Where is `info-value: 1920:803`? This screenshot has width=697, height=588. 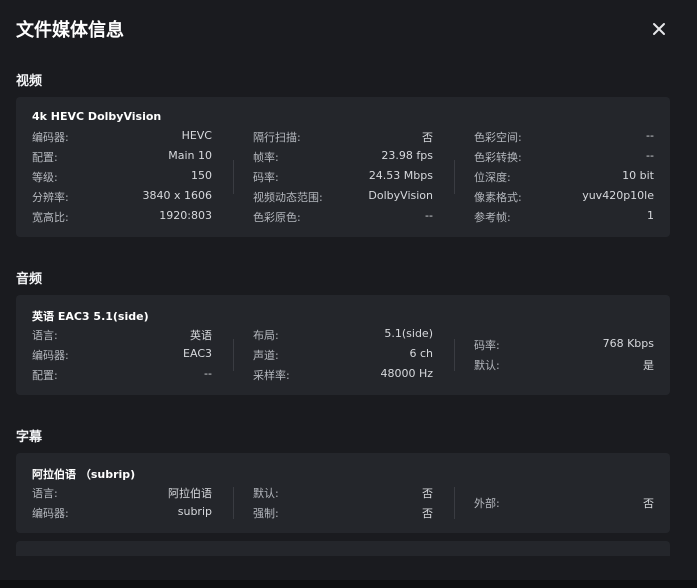
info-value: 1920:803 is located at coordinates (185, 215).